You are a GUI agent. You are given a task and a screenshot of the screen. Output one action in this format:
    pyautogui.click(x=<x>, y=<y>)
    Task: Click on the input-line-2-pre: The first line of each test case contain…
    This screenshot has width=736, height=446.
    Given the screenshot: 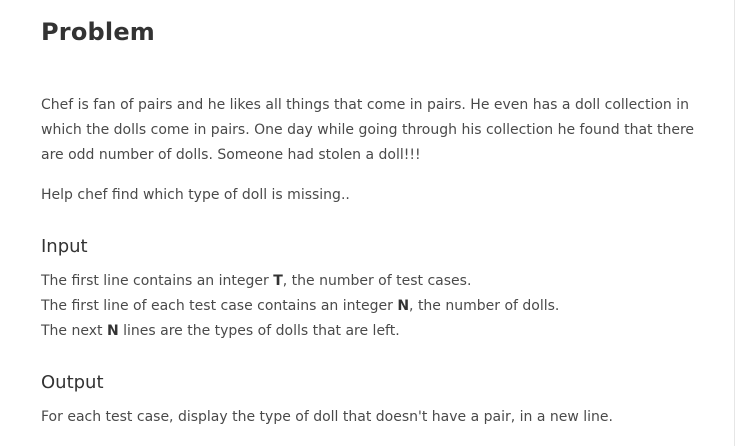 What is the action you would take?
    pyautogui.click(x=219, y=306)
    